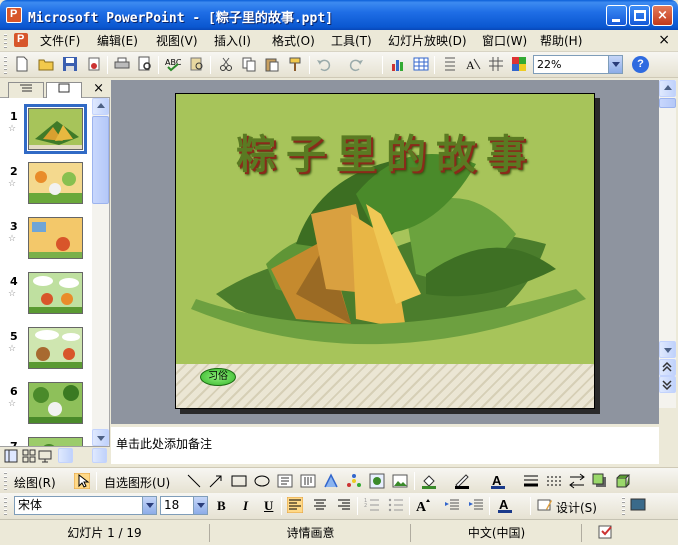  What do you see at coordinates (164, 443) in the screenshot?
I see `notes-placeholder: 单击此处添加备注` at bounding box center [164, 443].